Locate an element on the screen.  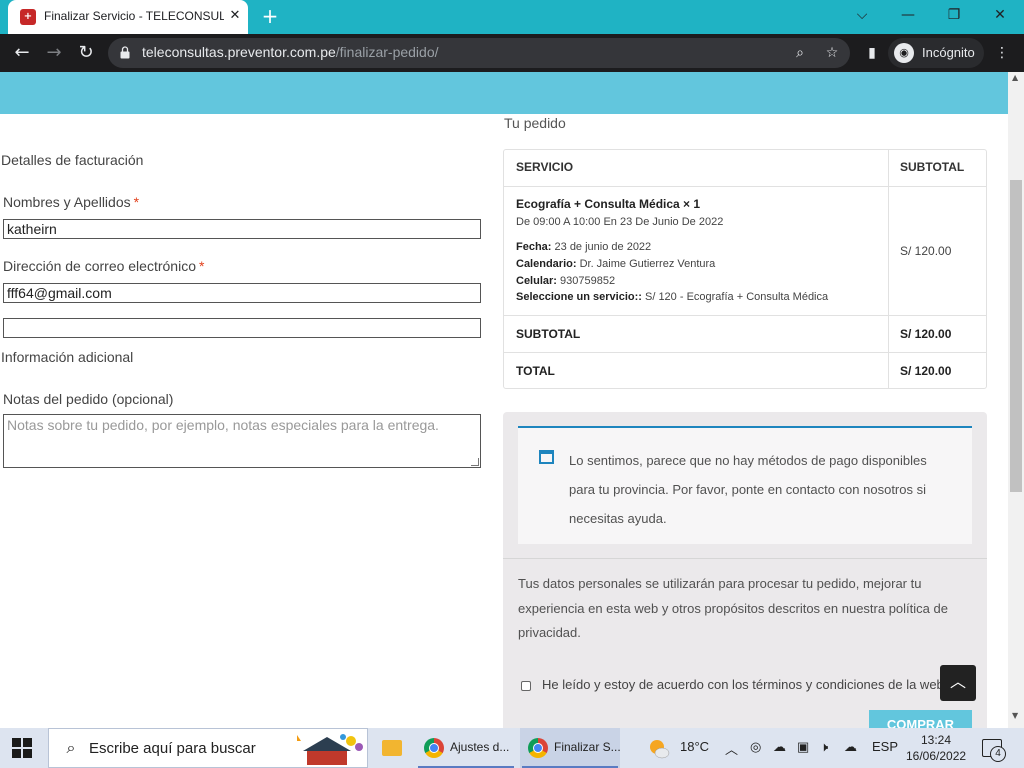
tray-overflow-chevron-icon: ︿ is located at coordinates (731, 748).